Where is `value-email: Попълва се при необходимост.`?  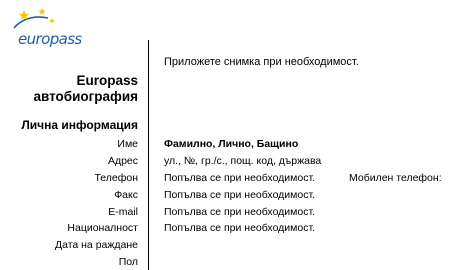 value-email: Попълва се при необходимост. is located at coordinates (240, 212).